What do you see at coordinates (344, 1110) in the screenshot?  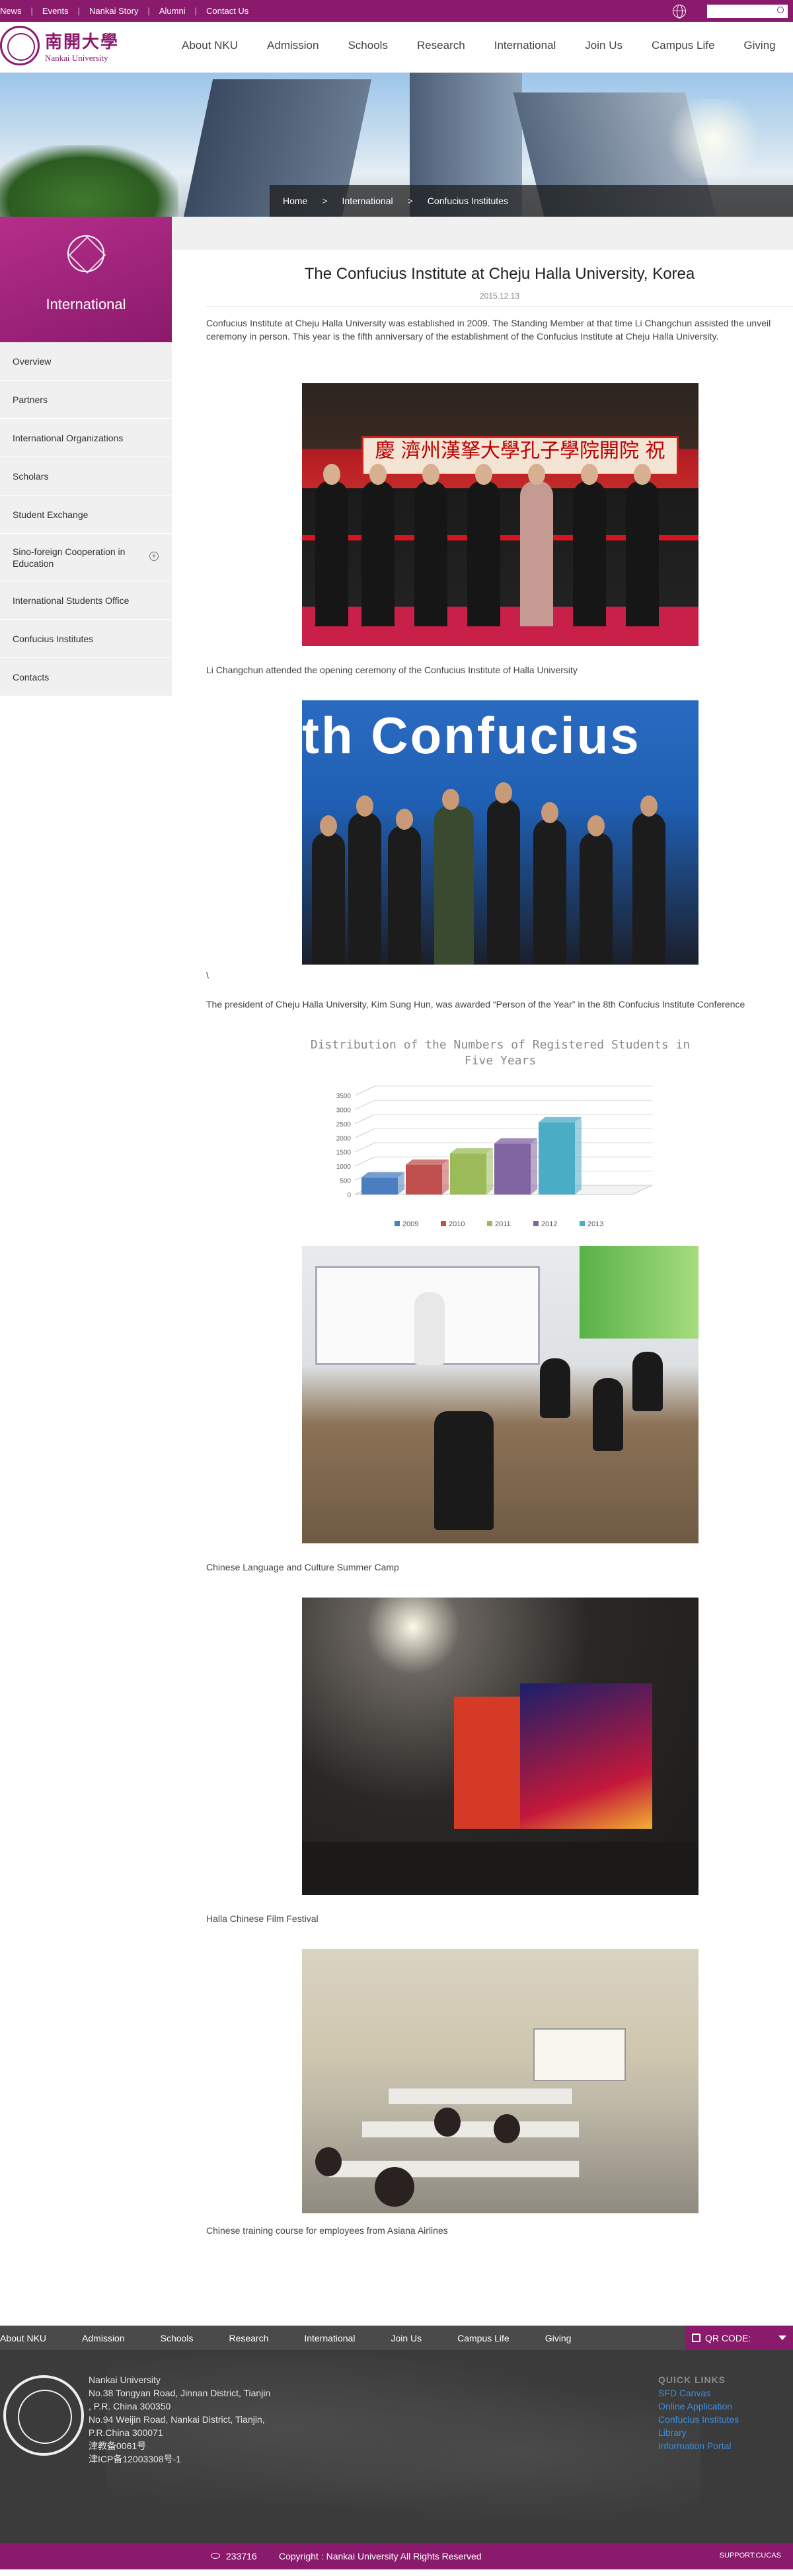 I see `y-tick-label: 3000` at bounding box center [344, 1110].